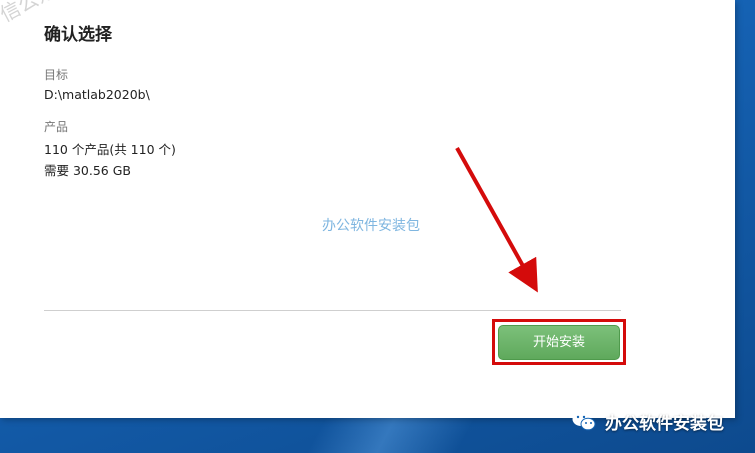 The width and height of the screenshot is (755, 453). Describe the element at coordinates (584, 421) in the screenshot. I see `wechat-icon` at that location.